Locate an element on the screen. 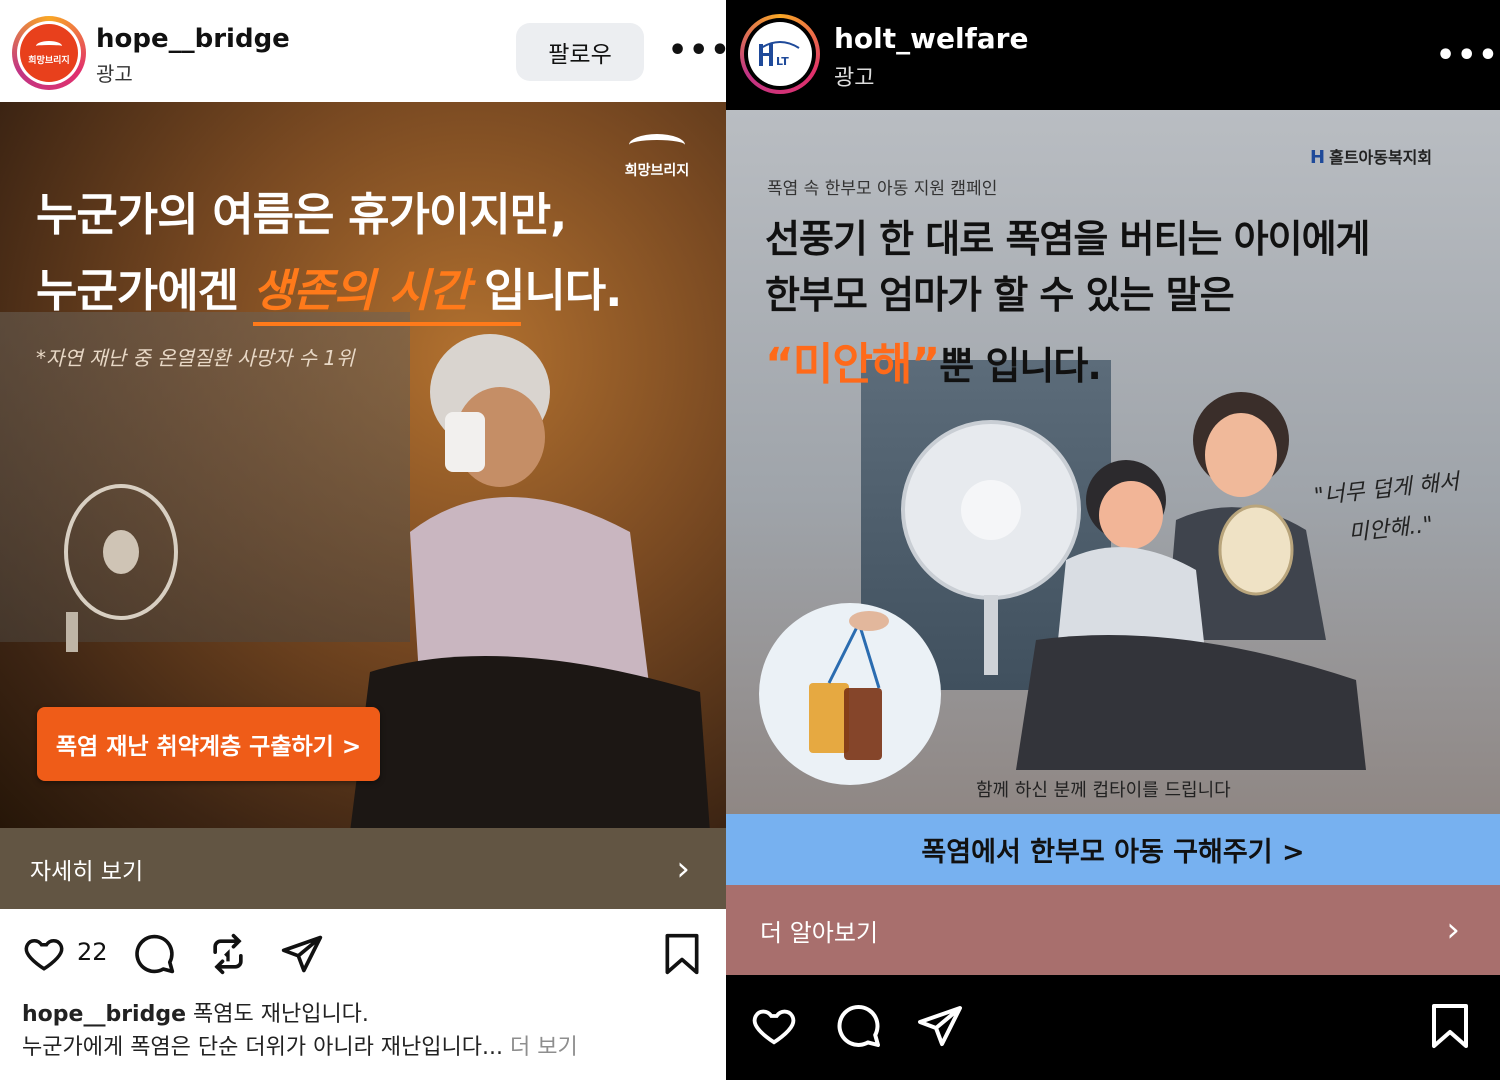 Image resolution: width=1500 pixels, height=1080 pixels. statistic-note: *자연 재난 중 온열질환 사망자 수 1위 is located at coordinates (195, 358).